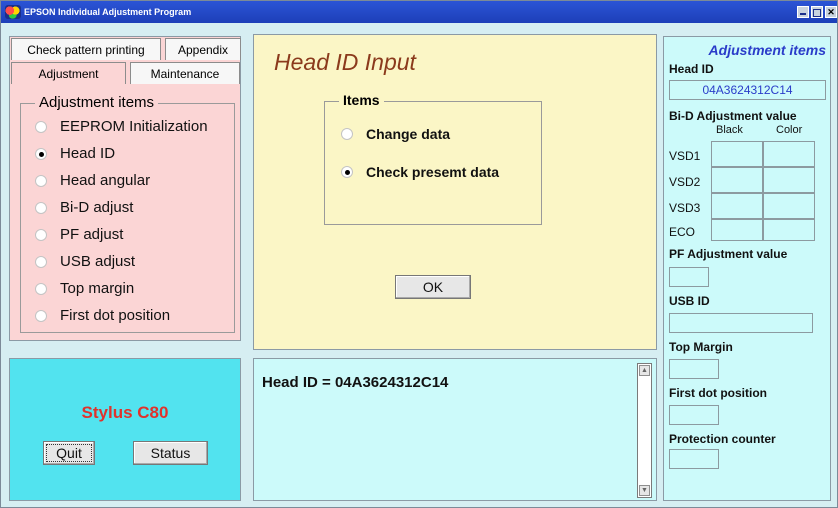  I want to click on adjustment-items-legend: Adjustment items, so click(97, 102).